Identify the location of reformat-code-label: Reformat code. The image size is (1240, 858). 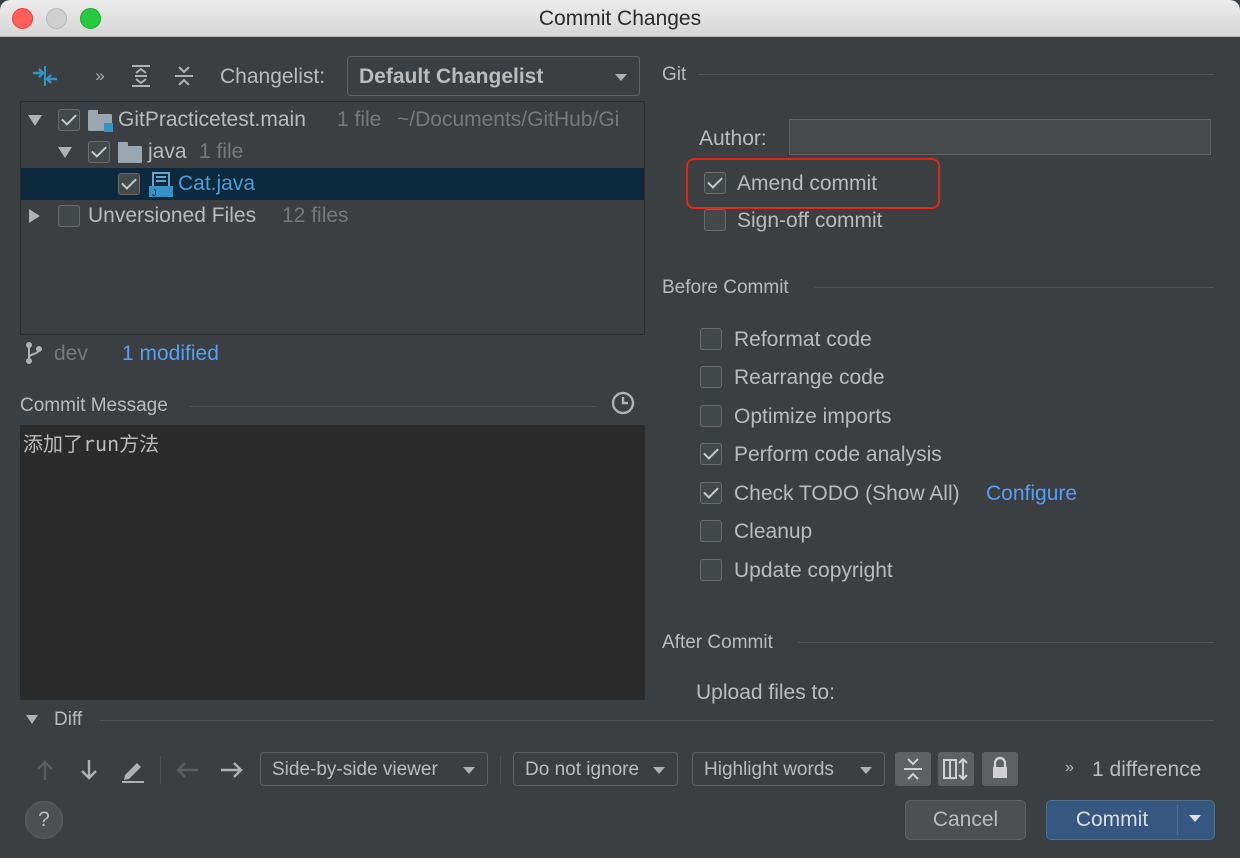
(803, 340).